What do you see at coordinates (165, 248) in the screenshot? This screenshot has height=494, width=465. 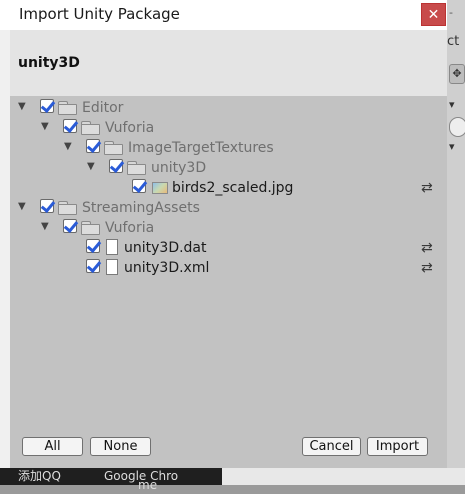 I see `tree-item-label: unity3D.dat` at bounding box center [165, 248].